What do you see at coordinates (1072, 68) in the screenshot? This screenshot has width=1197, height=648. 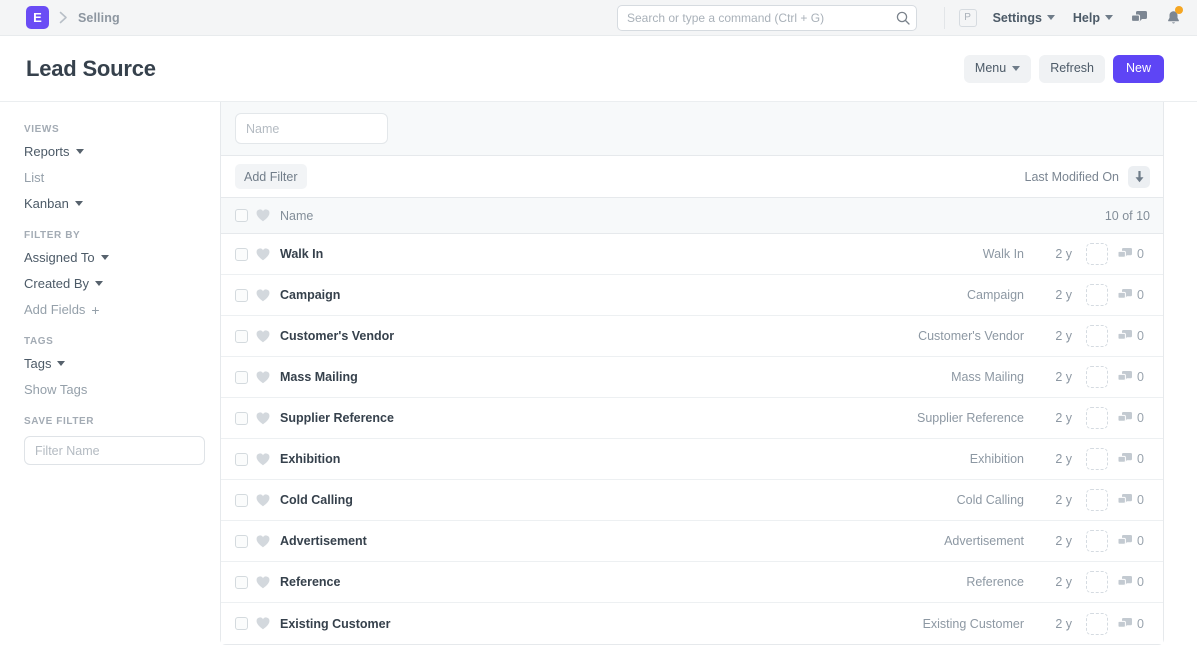 I see `refresh-button: Refresh` at bounding box center [1072, 68].